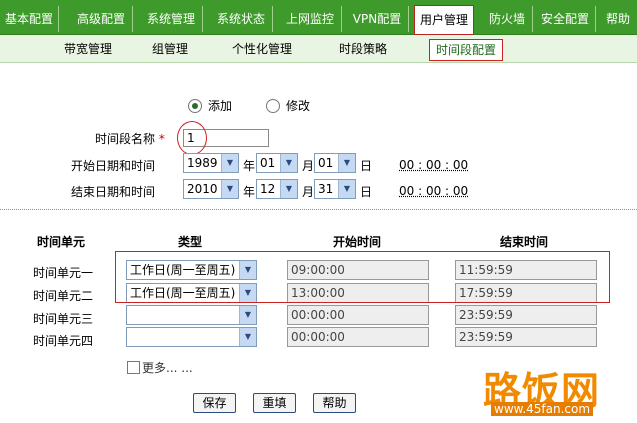 Image resolution: width=637 pixels, height=423 pixels. Describe the element at coordinates (220, 106) in the screenshot. I see `add-radio-label: 添加` at that location.